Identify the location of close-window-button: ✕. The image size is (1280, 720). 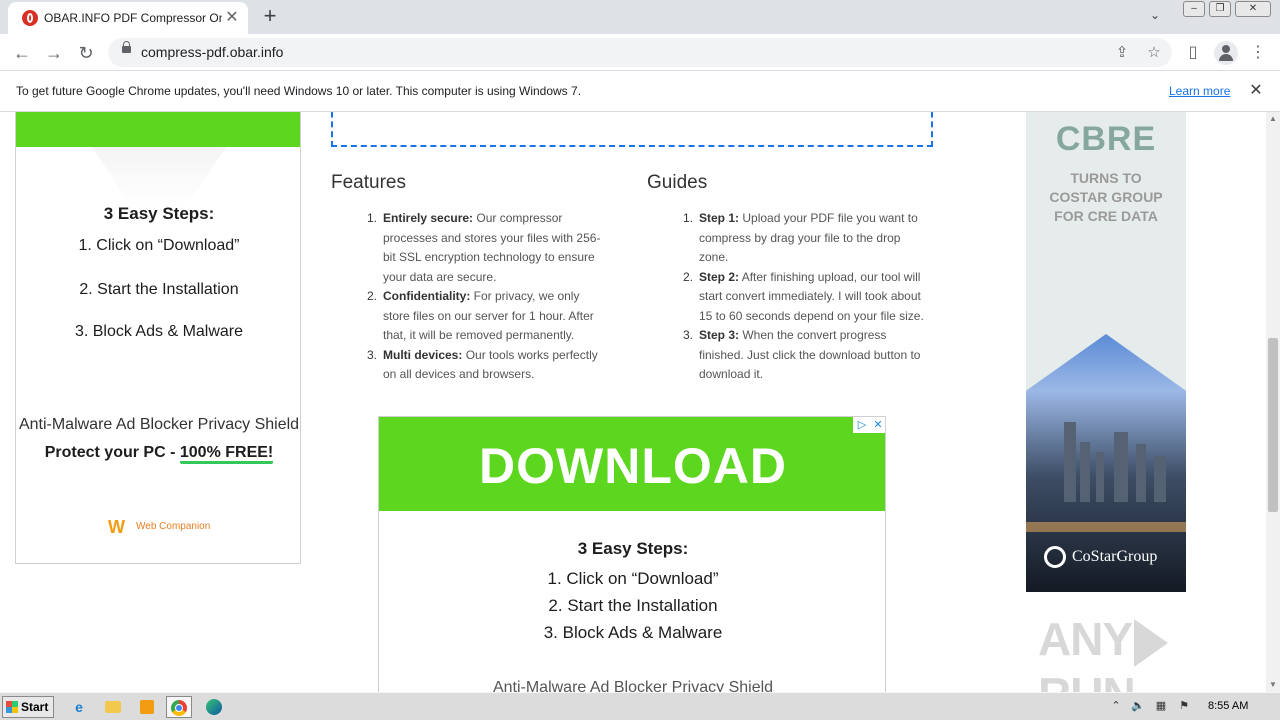
(1253, 9).